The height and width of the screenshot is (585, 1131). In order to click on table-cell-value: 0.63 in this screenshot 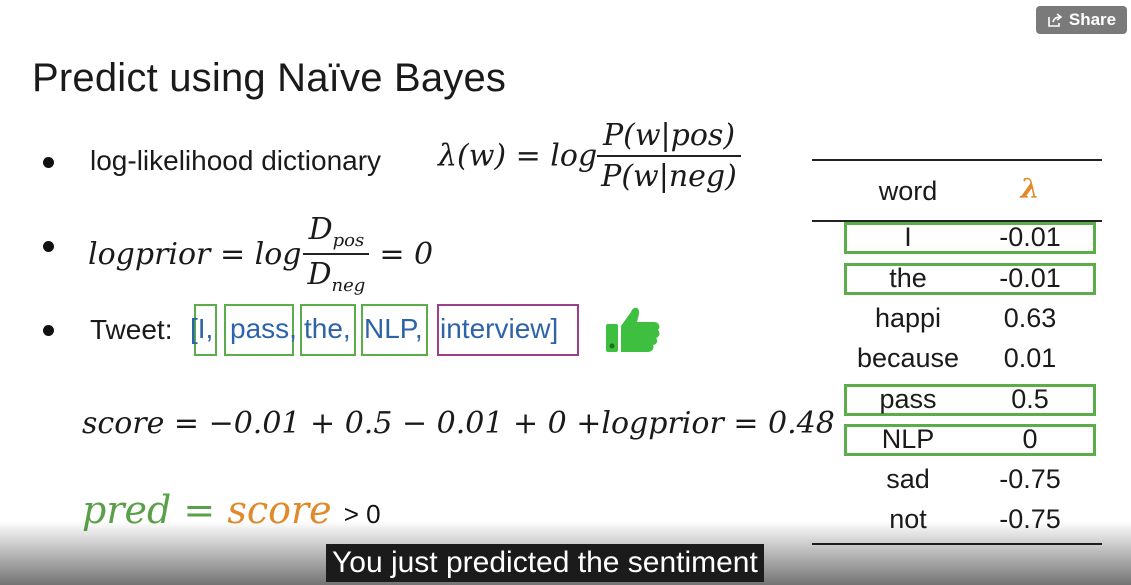, I will do `click(1030, 318)`.